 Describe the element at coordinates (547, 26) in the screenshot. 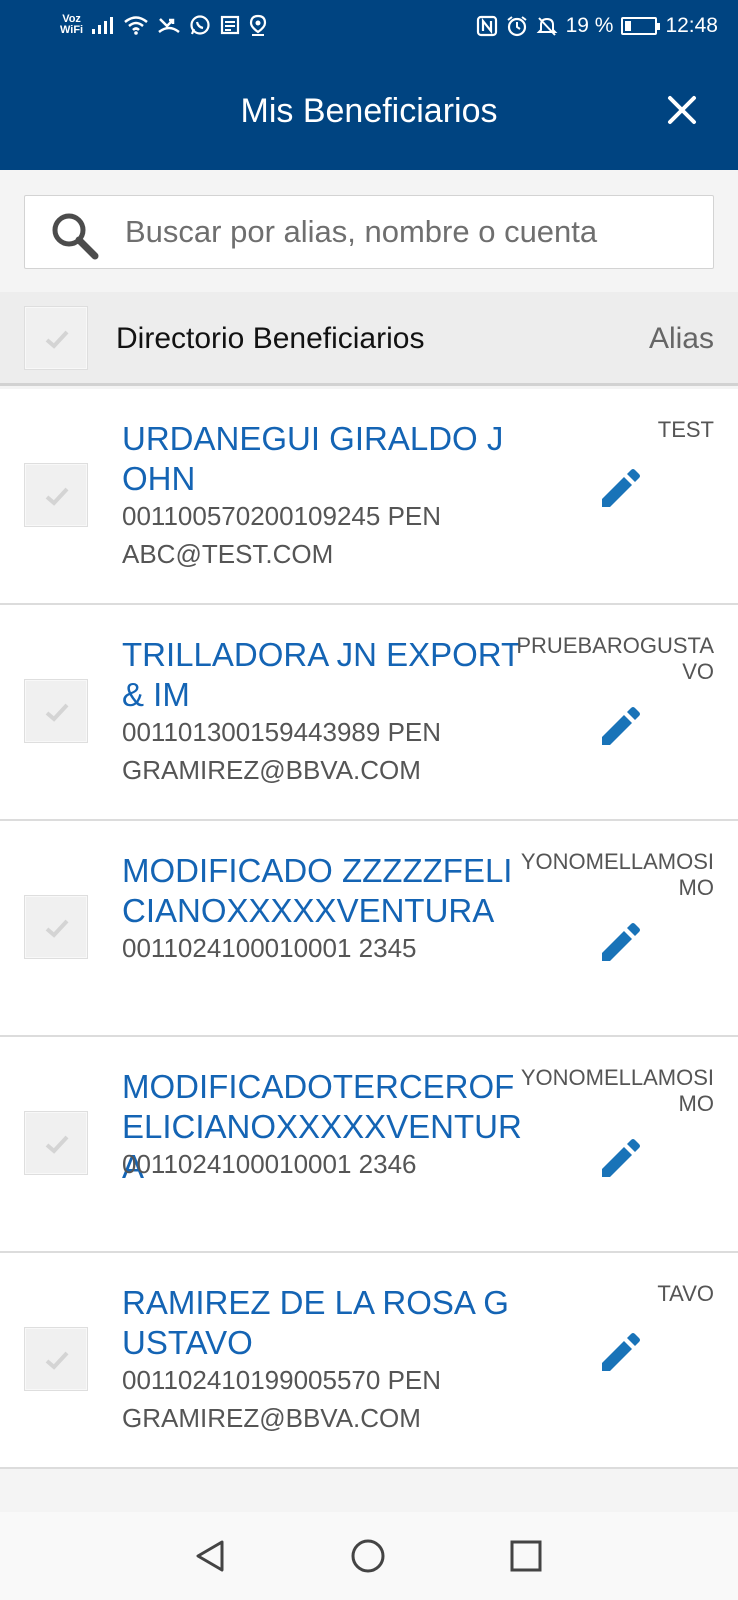

I see `mute-icon` at that location.